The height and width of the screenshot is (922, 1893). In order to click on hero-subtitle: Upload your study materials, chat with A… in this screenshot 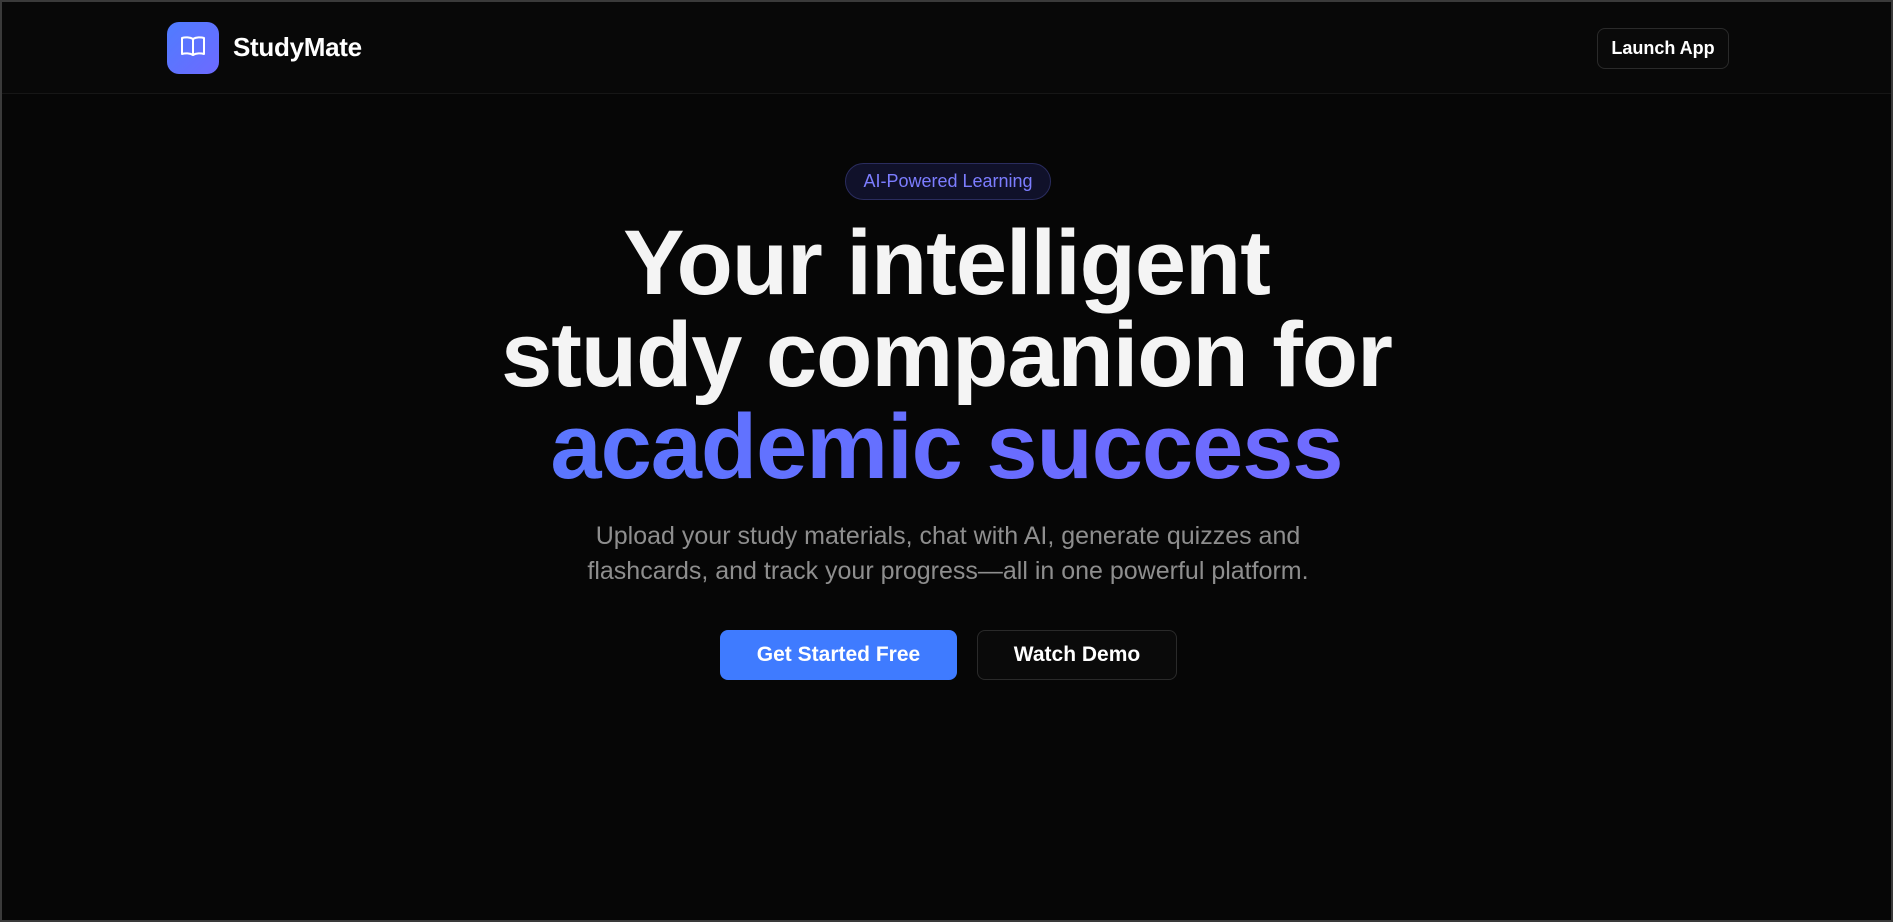, I will do `click(948, 554)`.